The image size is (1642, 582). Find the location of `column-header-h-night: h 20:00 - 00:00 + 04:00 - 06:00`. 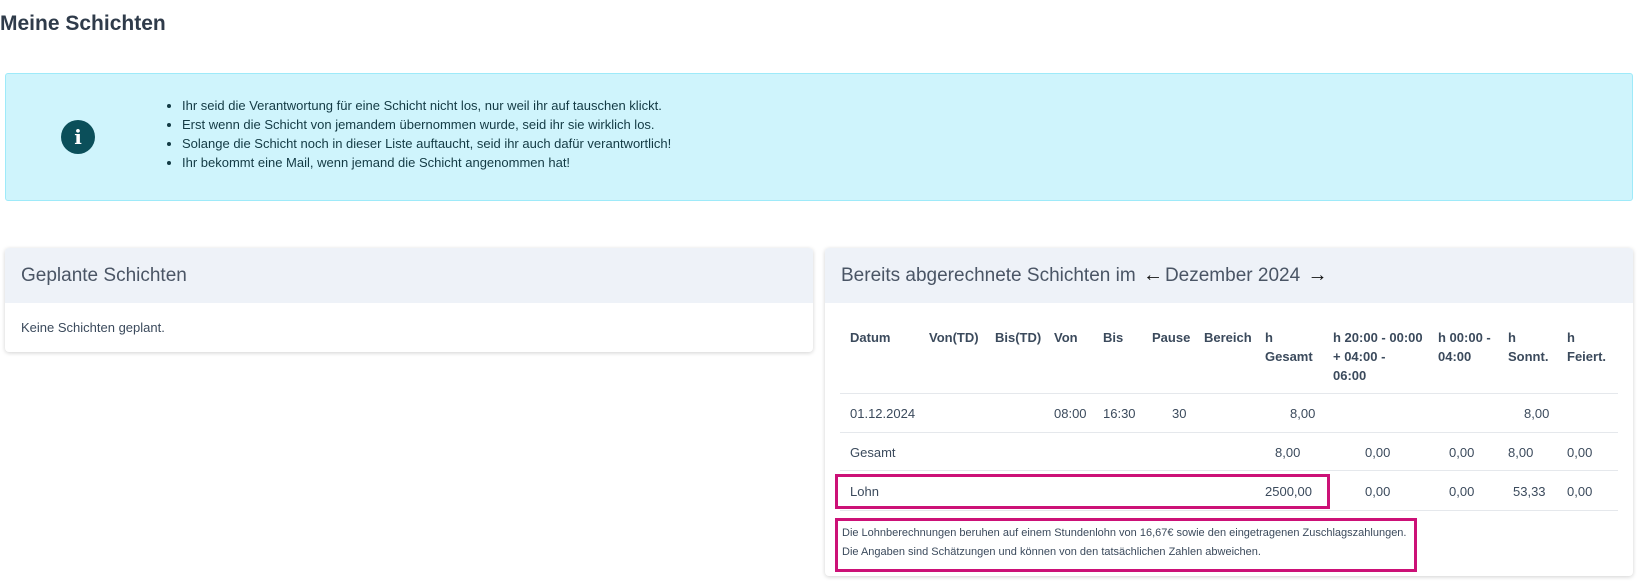

column-header-h-night: h 20:00 - 00:00 + 04:00 - 06:00 is located at coordinates (1378, 356).